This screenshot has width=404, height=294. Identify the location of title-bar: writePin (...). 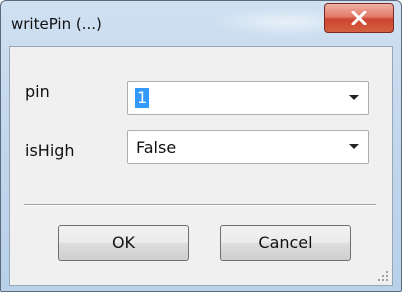
(201, 23).